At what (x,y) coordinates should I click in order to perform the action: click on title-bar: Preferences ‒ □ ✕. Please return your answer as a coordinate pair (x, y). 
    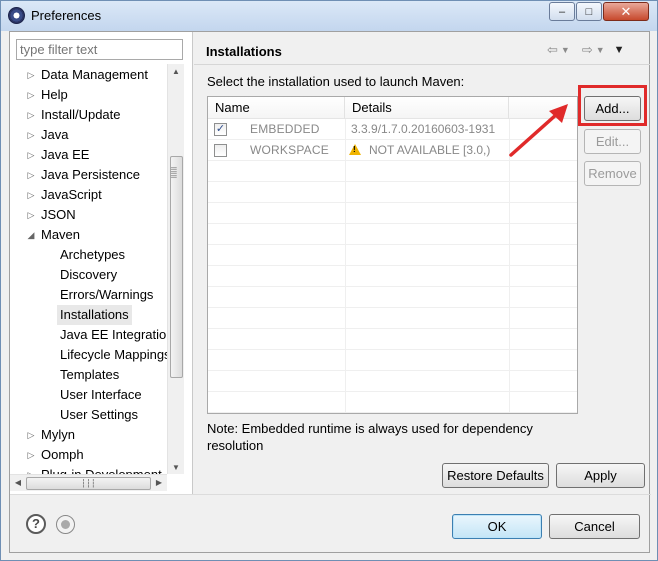
    Looking at the image, I should click on (329, 16).